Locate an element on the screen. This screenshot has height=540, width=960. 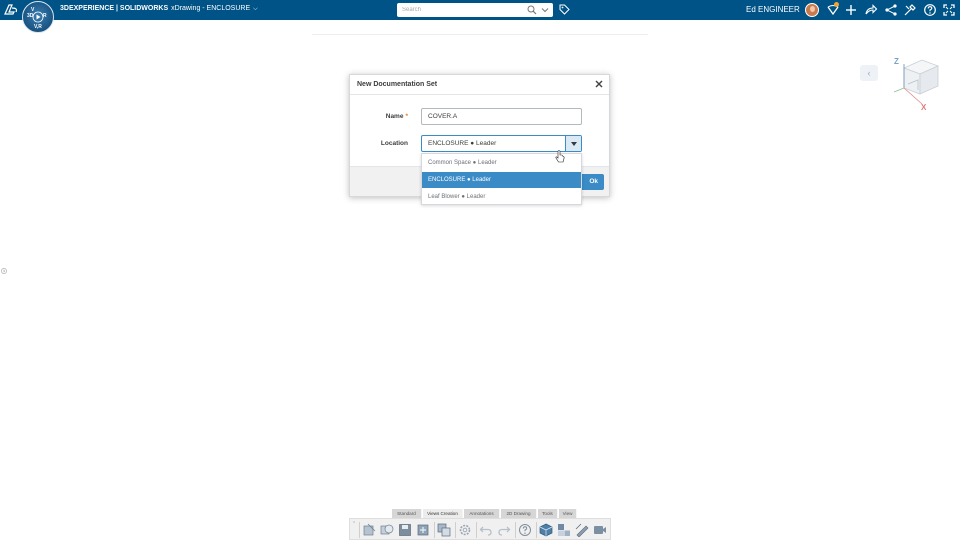
tab-2d-drawing: 2D Drawing is located at coordinates (519, 513).